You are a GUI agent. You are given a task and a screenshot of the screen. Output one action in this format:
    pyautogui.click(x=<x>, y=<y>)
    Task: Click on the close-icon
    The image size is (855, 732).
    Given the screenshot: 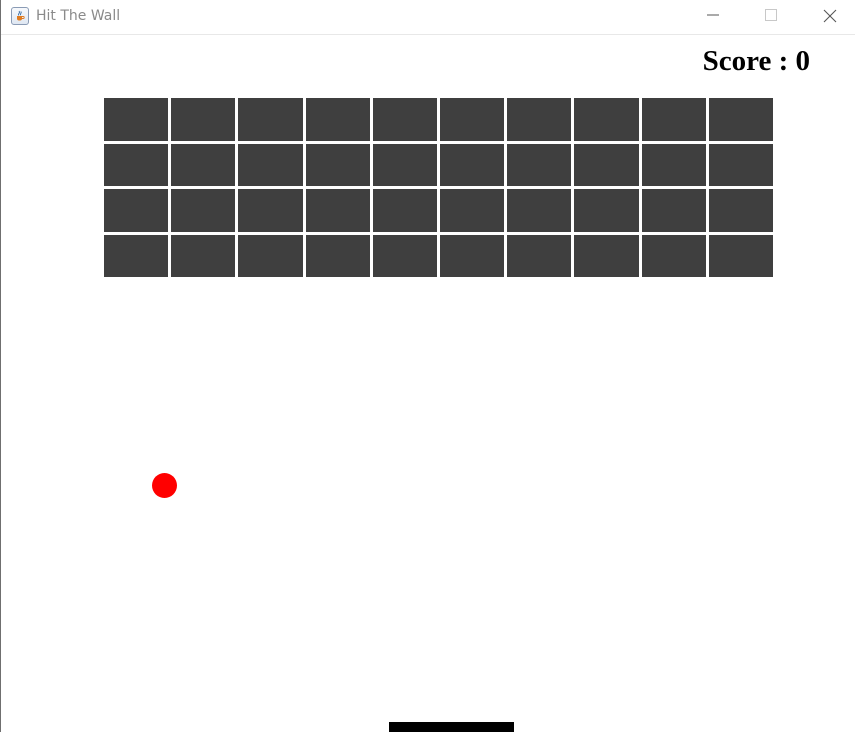 What is the action you would take?
    pyautogui.click(x=830, y=16)
    